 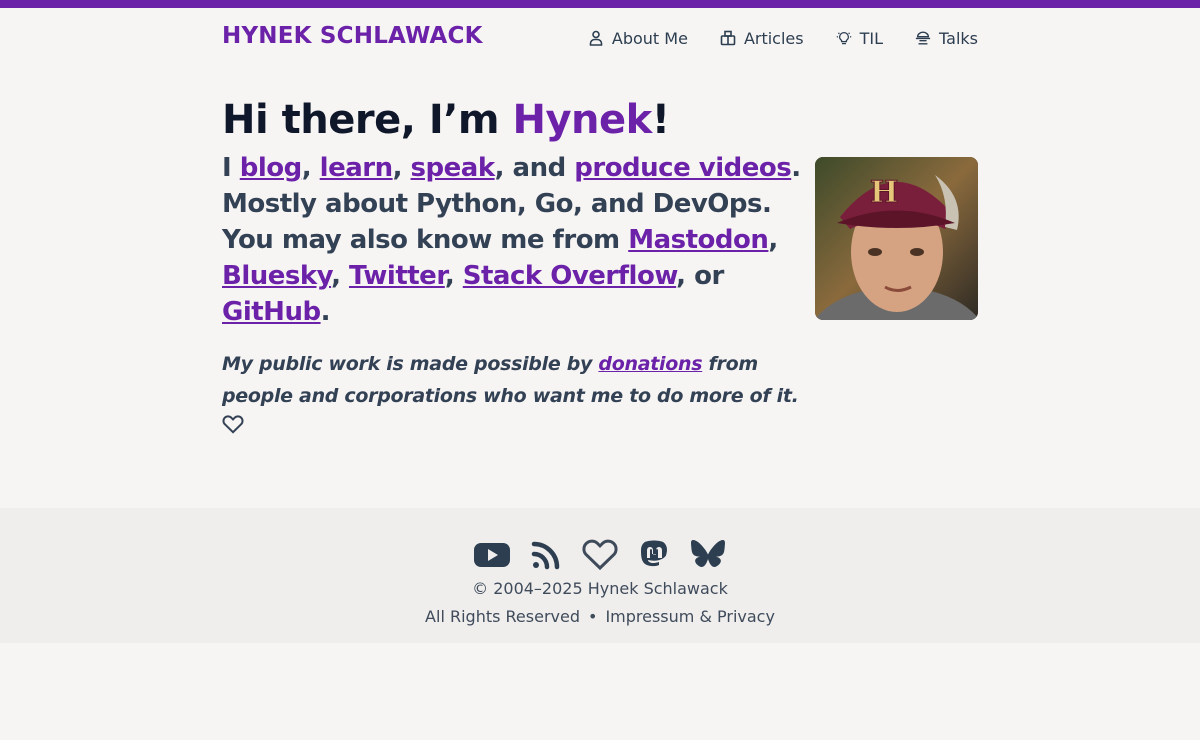 What do you see at coordinates (650, 364) in the screenshot?
I see `link-donations: donations` at bounding box center [650, 364].